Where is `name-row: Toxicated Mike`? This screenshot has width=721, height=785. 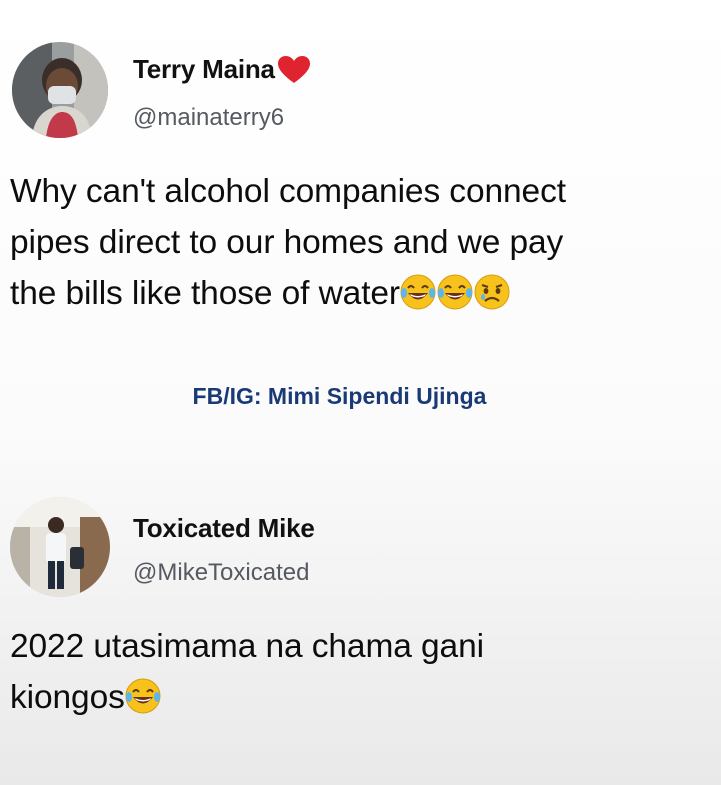
name-row: Toxicated Mike is located at coordinates (224, 528).